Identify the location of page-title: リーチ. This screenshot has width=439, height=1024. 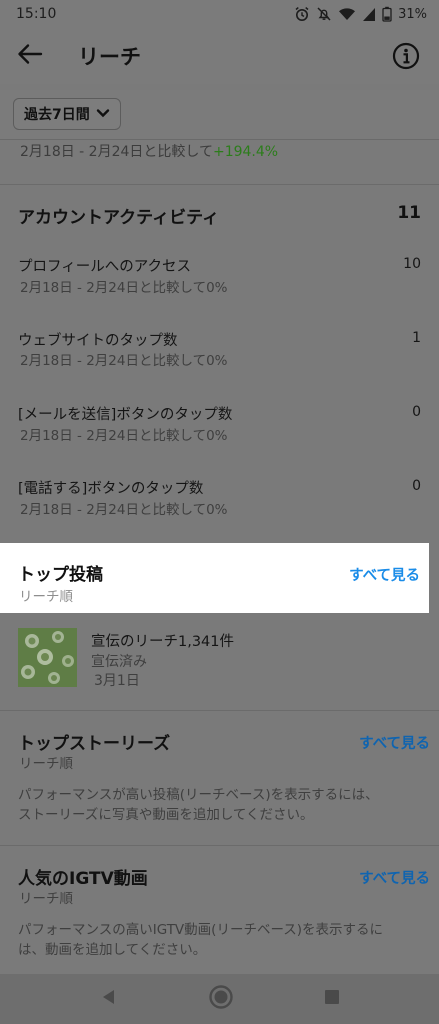
(109, 57).